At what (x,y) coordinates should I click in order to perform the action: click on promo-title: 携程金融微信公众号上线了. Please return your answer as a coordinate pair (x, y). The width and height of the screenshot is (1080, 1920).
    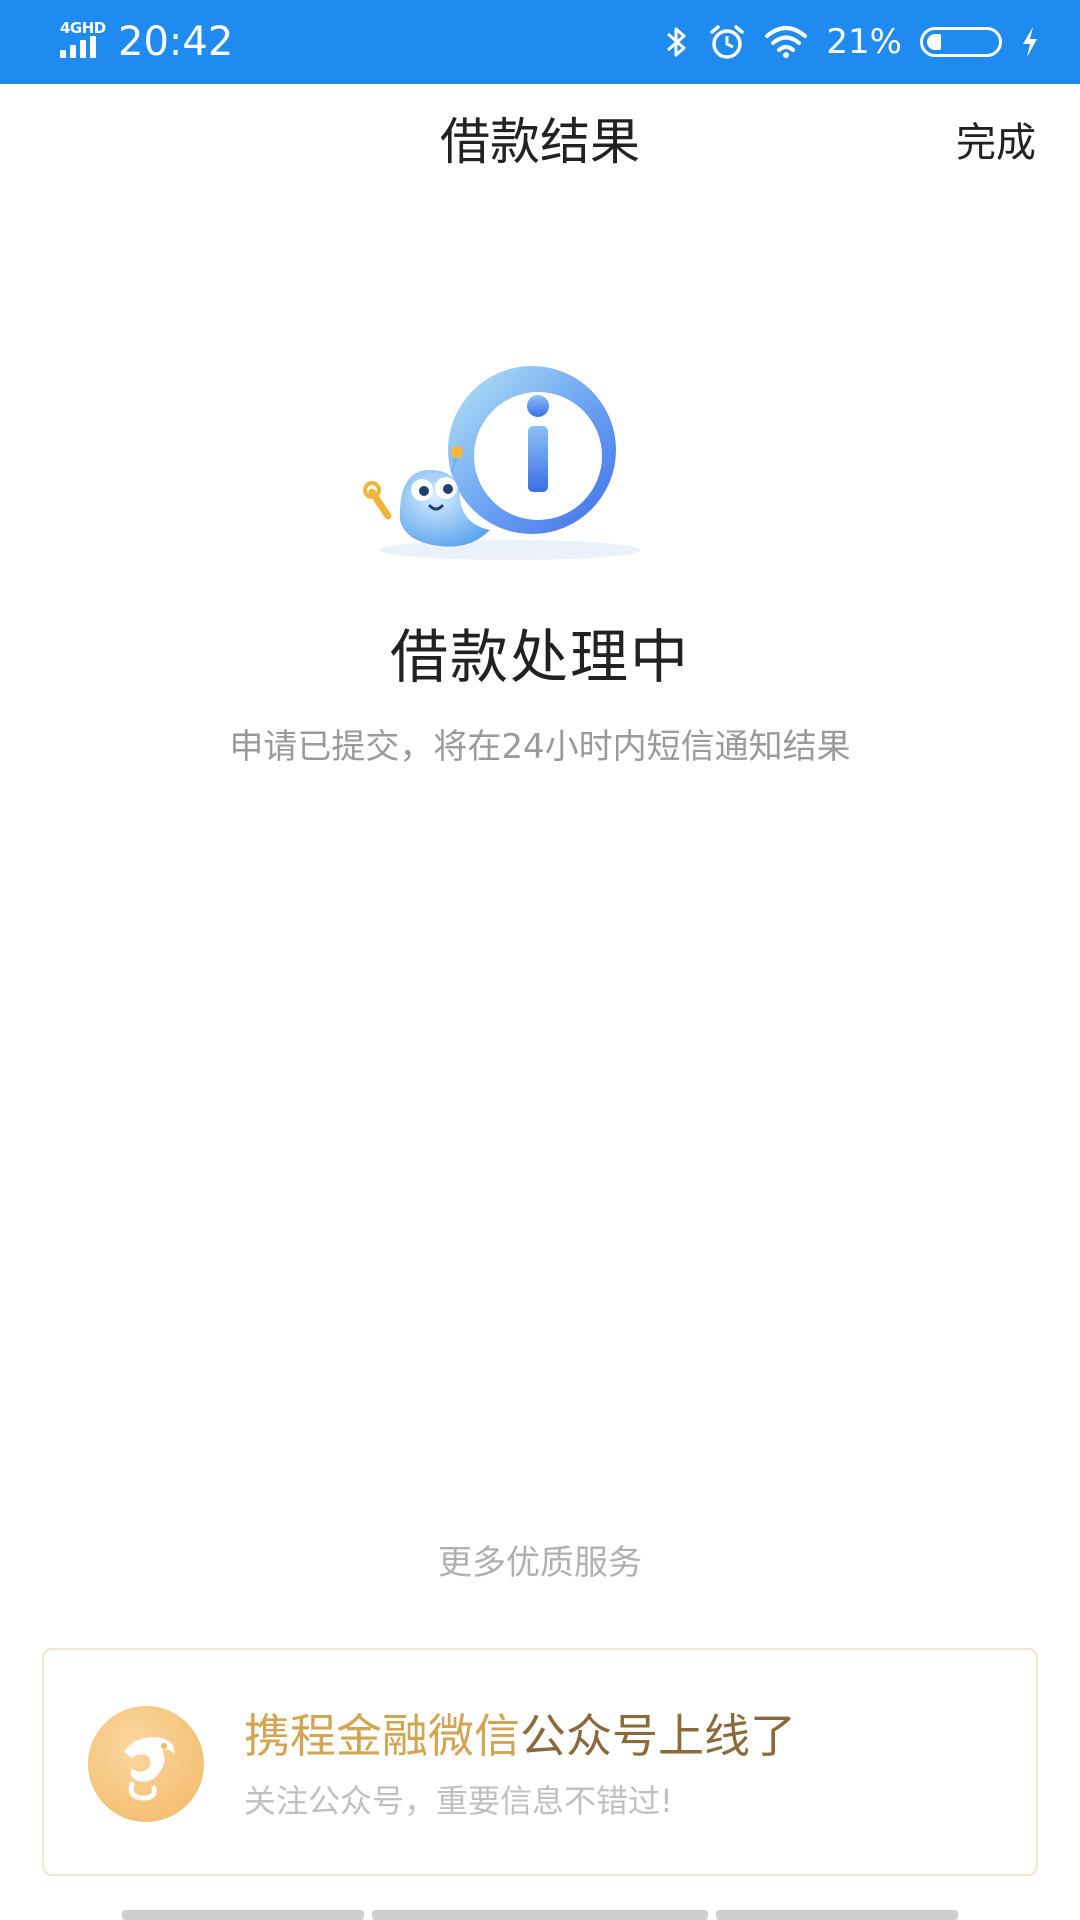
    Looking at the image, I should click on (520, 1736).